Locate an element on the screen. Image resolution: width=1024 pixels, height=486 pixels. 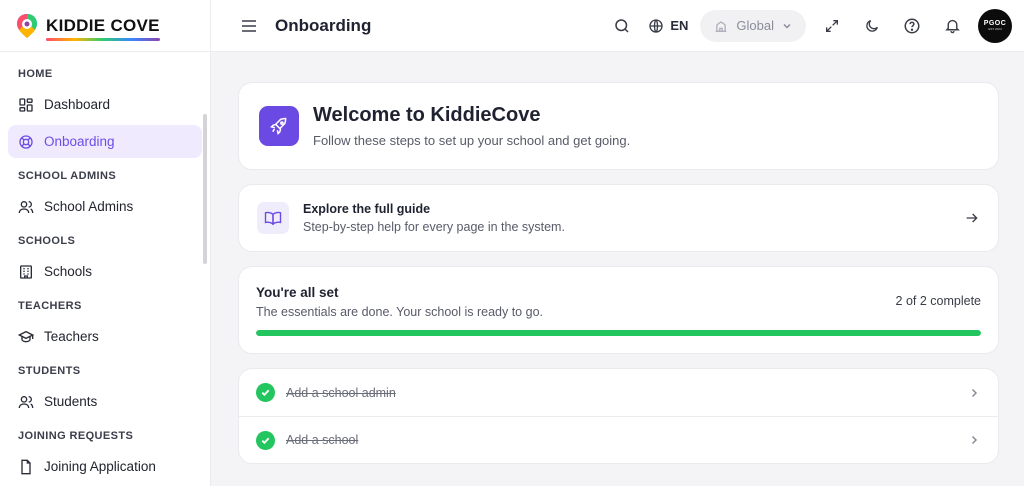
progress-bar-fill is located at coordinates (618, 333).